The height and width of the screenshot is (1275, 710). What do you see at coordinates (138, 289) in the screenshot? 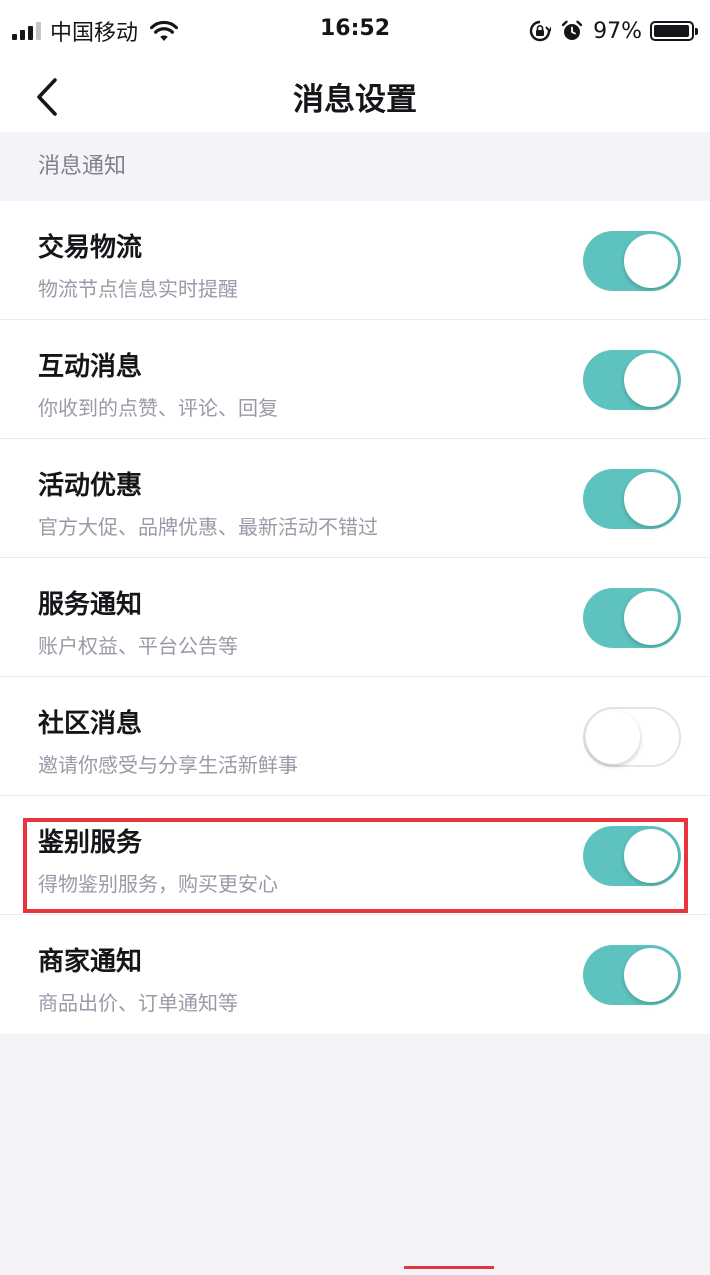
I see `setting-subtitle: 物流节点信息实时提醒` at bounding box center [138, 289].